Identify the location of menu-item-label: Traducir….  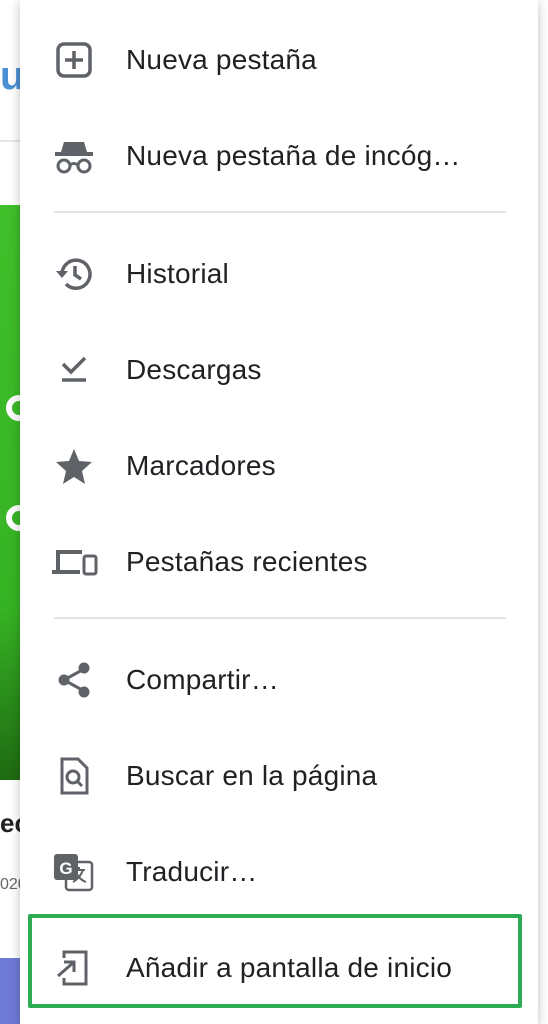
(192, 871).